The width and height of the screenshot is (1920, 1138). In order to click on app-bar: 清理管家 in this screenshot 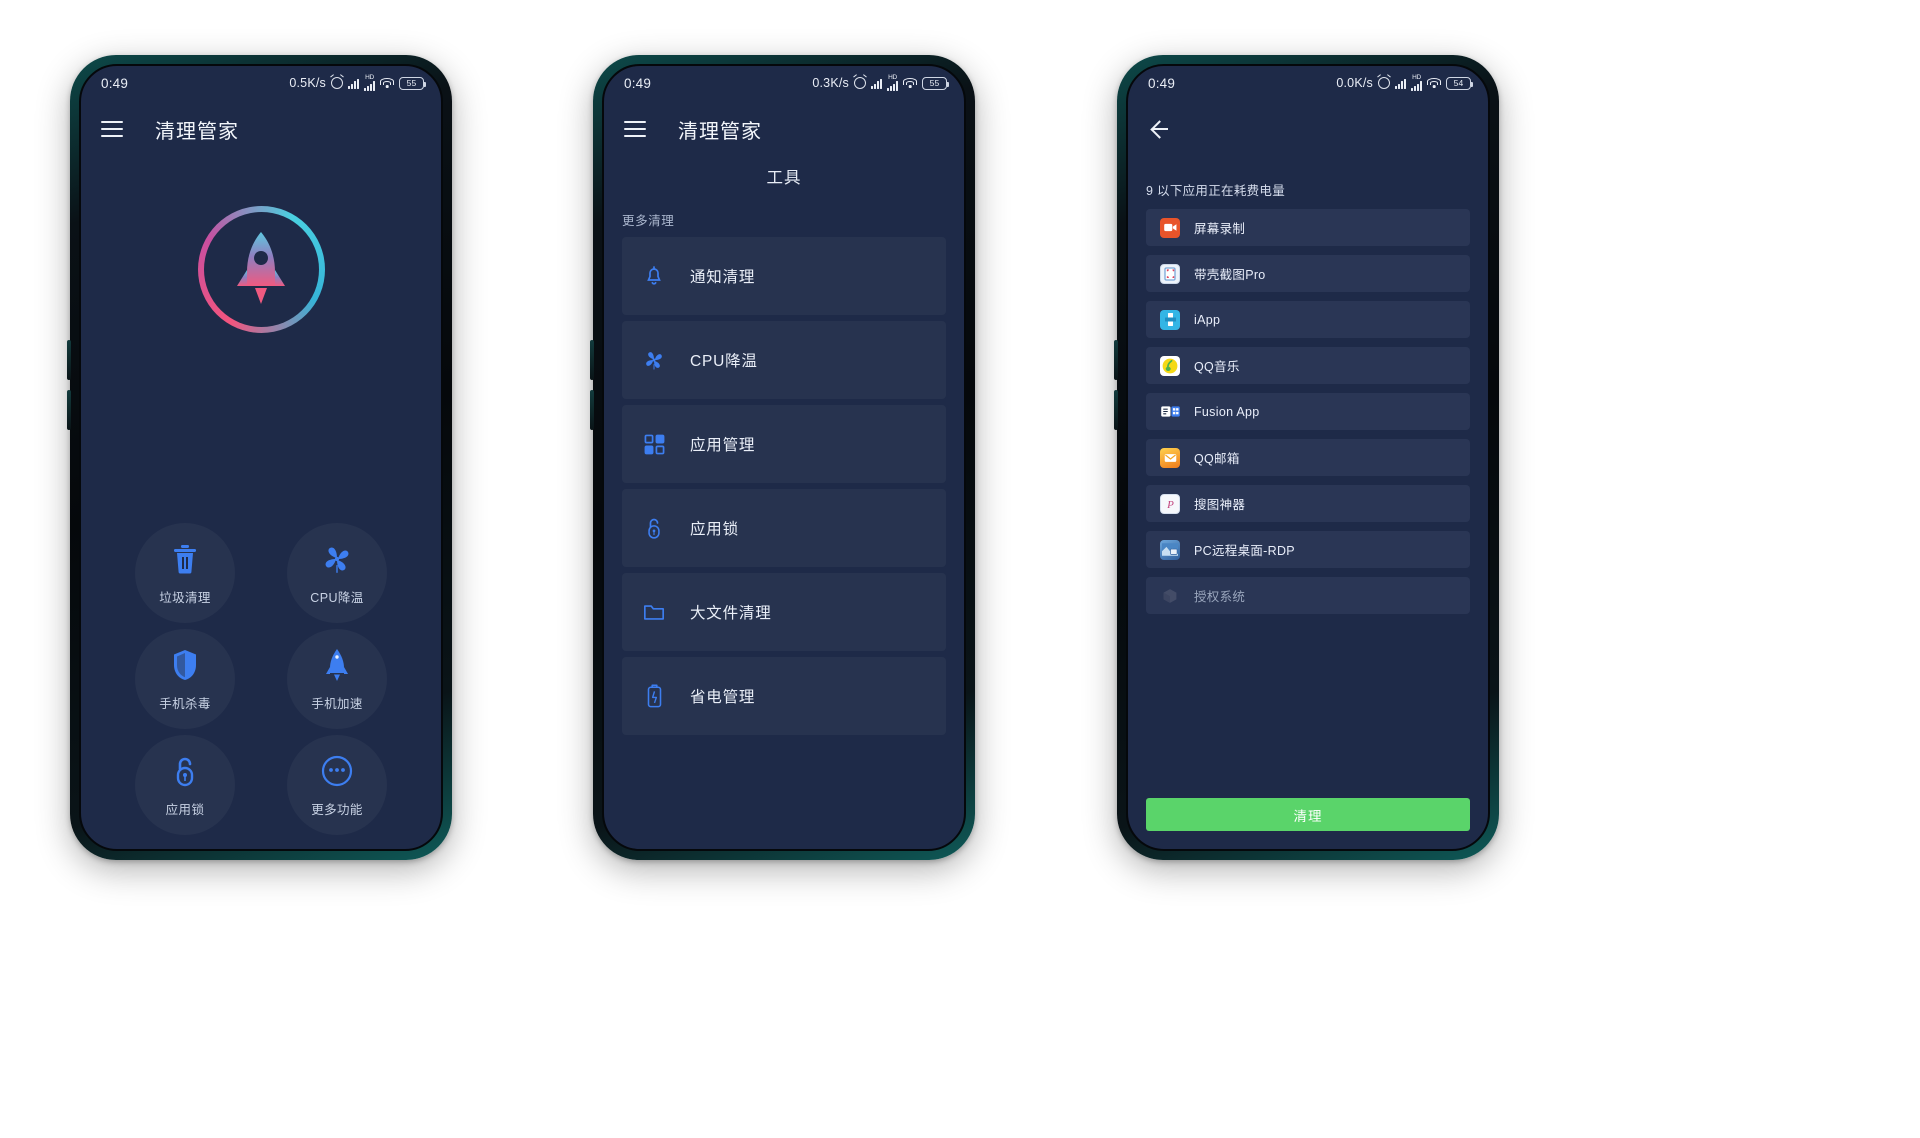, I will do `click(784, 129)`.